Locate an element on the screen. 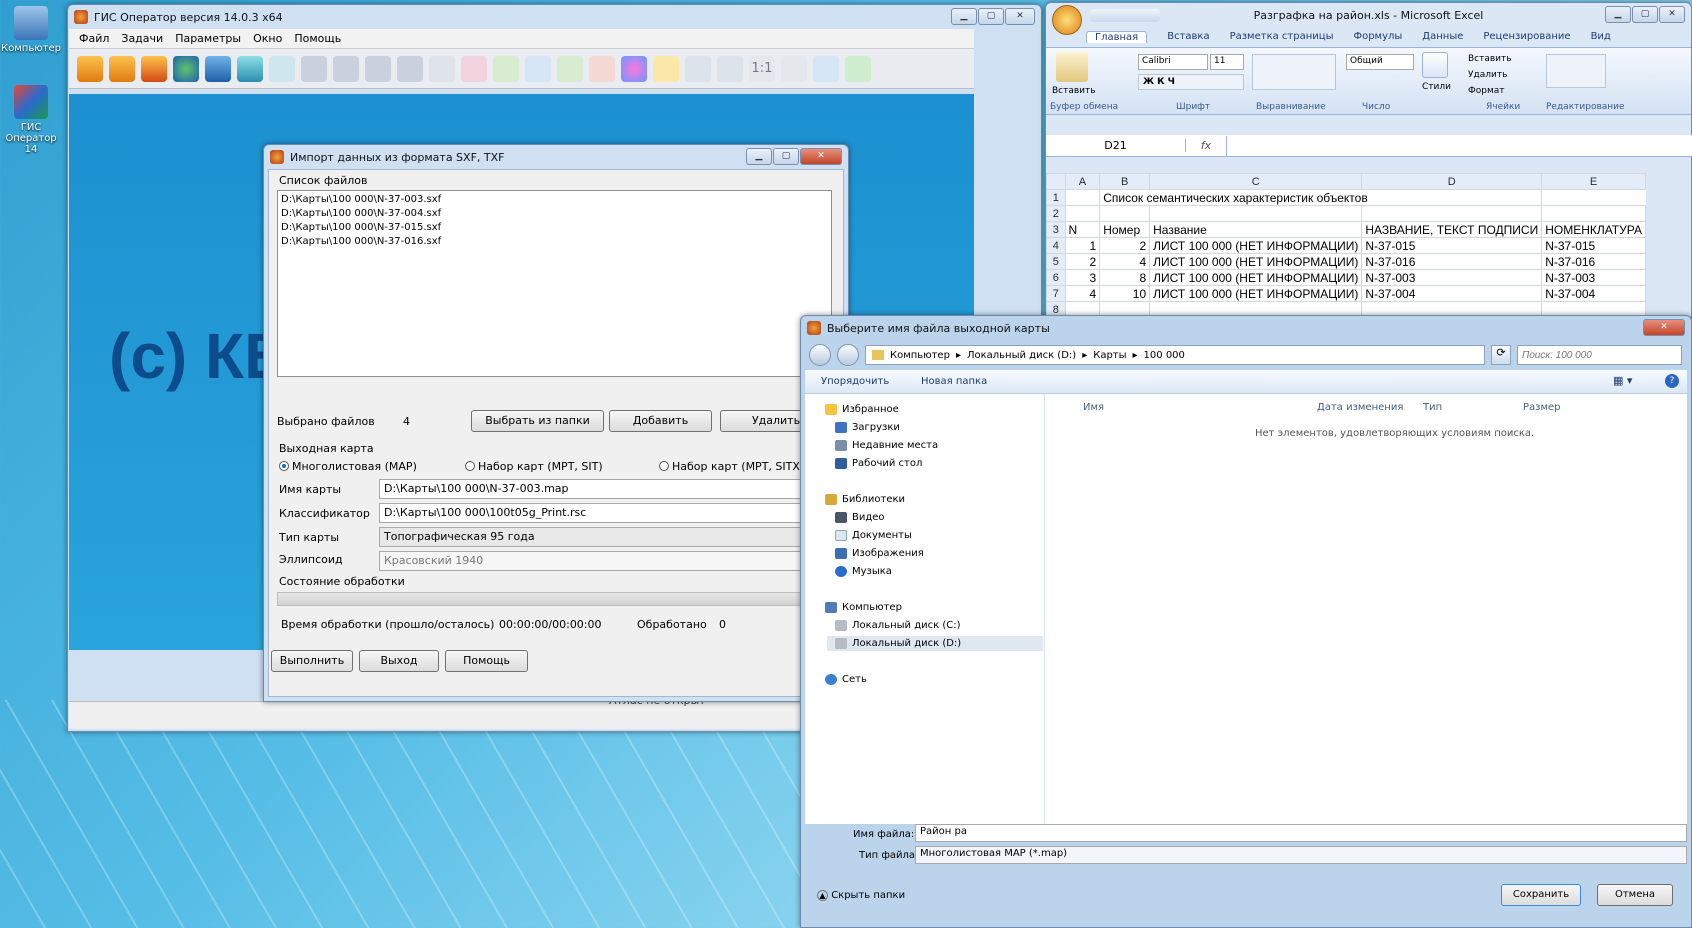 This screenshot has width=1692, height=928. maximize-button: ▢ is located at coordinates (991, 16).